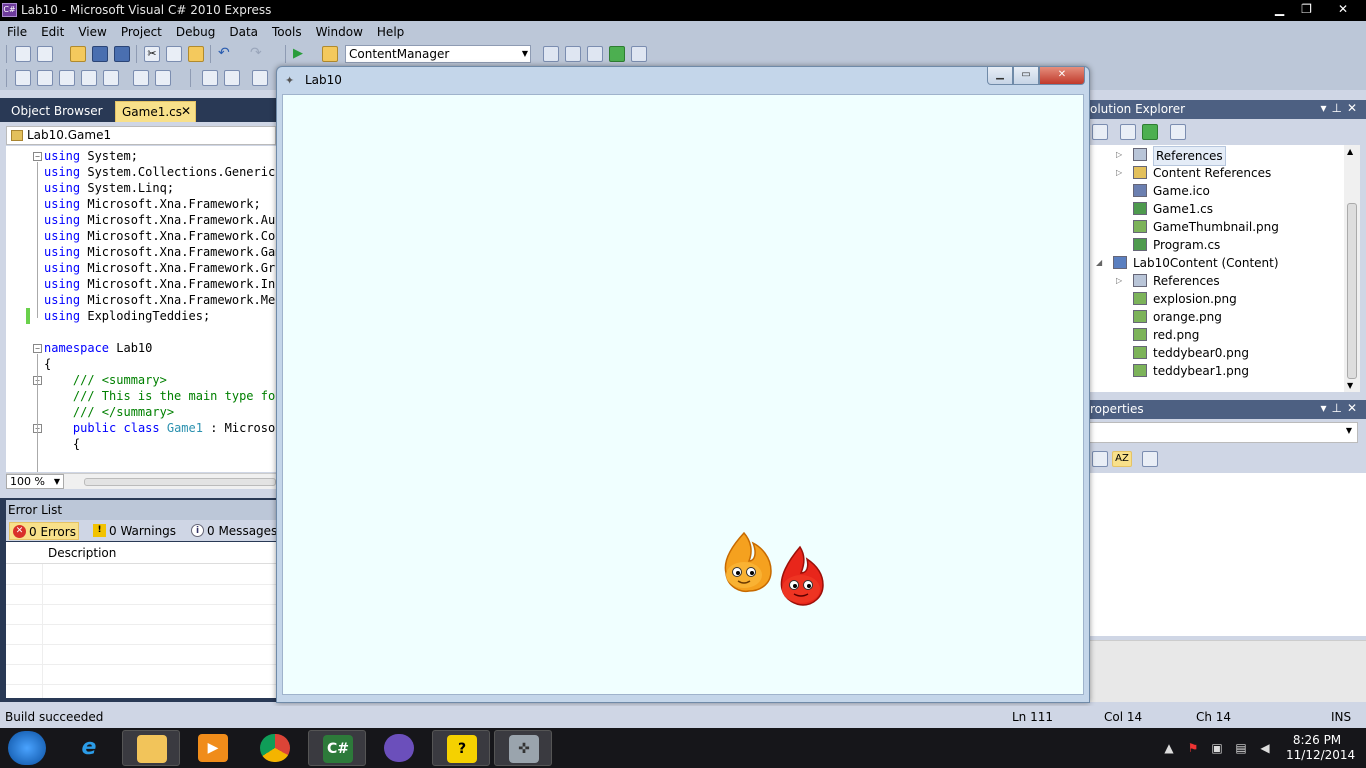 This screenshot has width=1366, height=768. I want to click on chrome-icon, so click(275, 748).